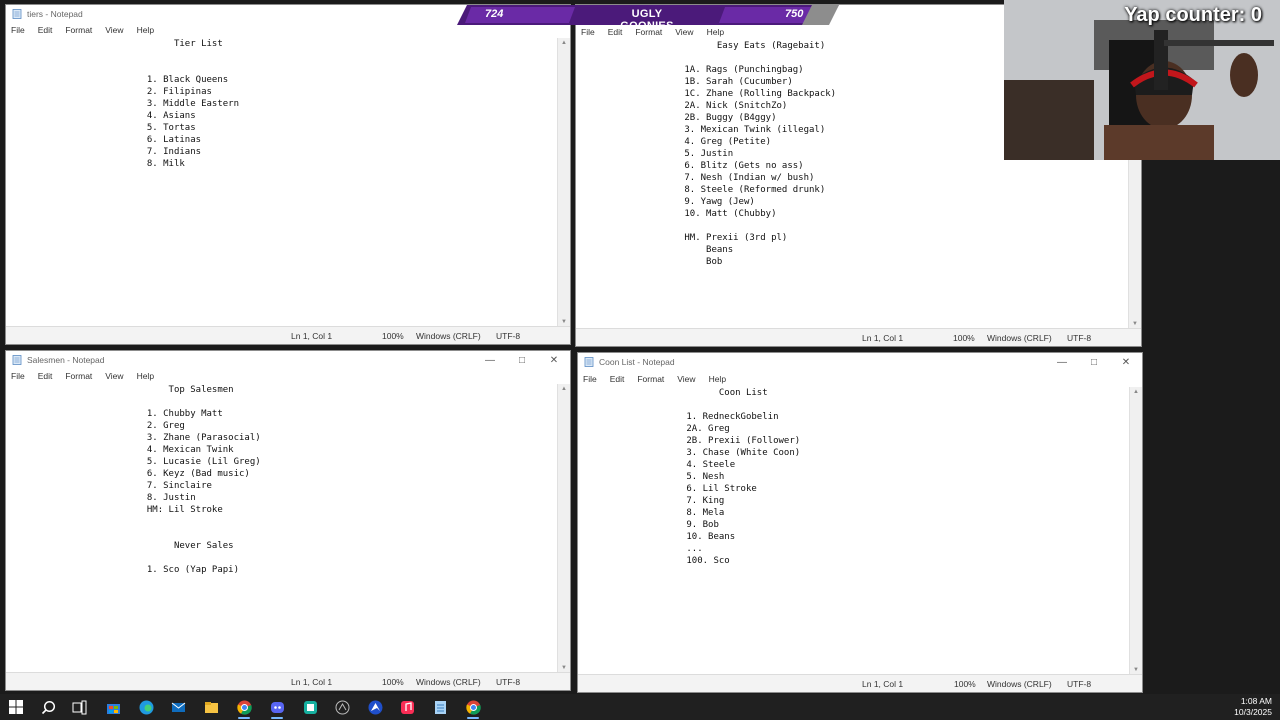 This screenshot has width=1280, height=720. Describe the element at coordinates (16, 707) in the screenshot. I see `windows-start-icon` at that location.